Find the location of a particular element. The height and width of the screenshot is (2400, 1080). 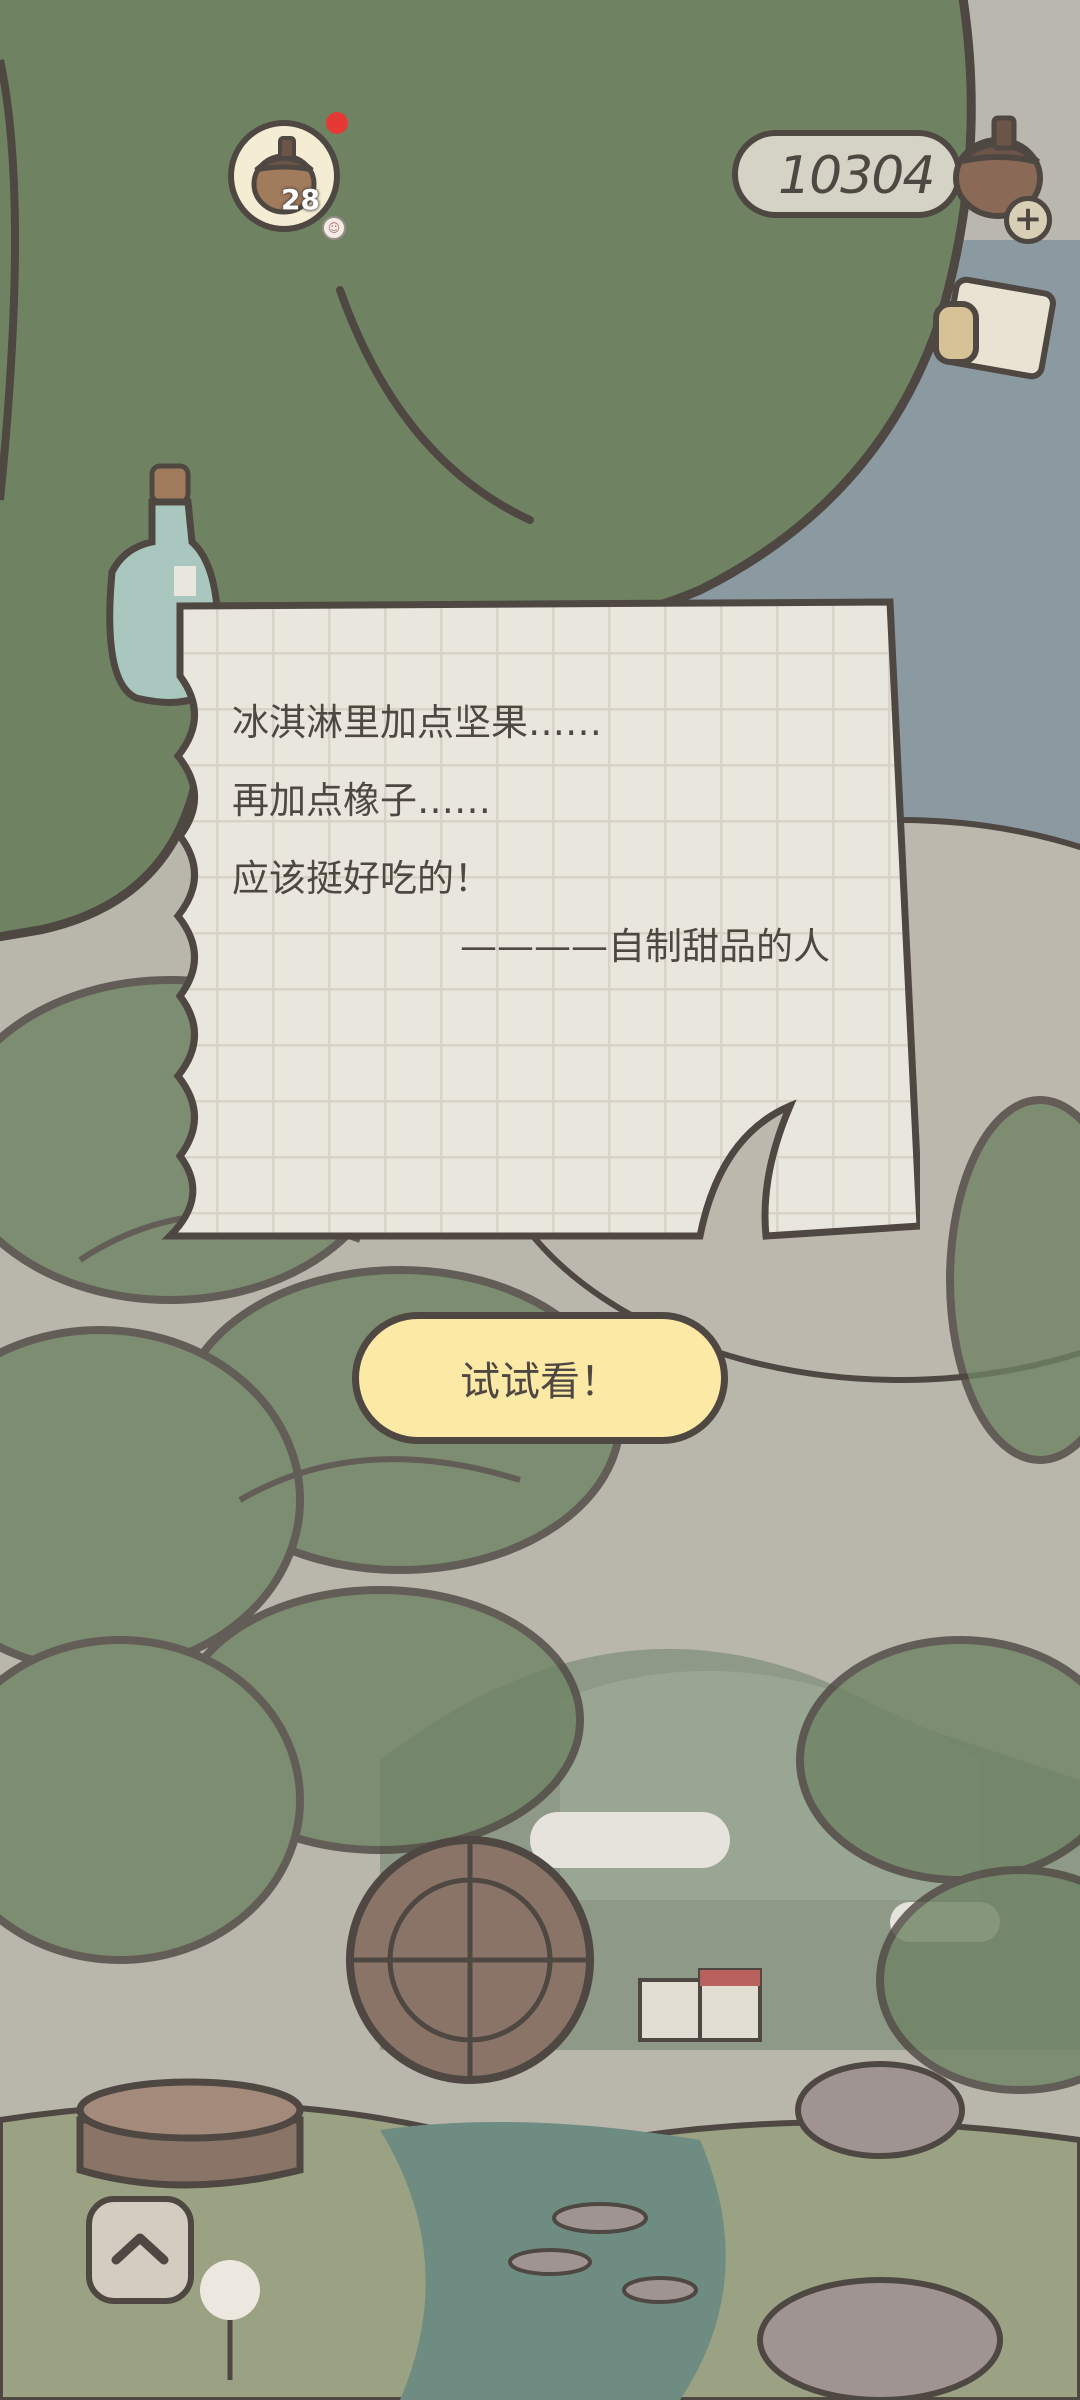

note-line-3: 应该挺好吃的！ is located at coordinates (361, 878).